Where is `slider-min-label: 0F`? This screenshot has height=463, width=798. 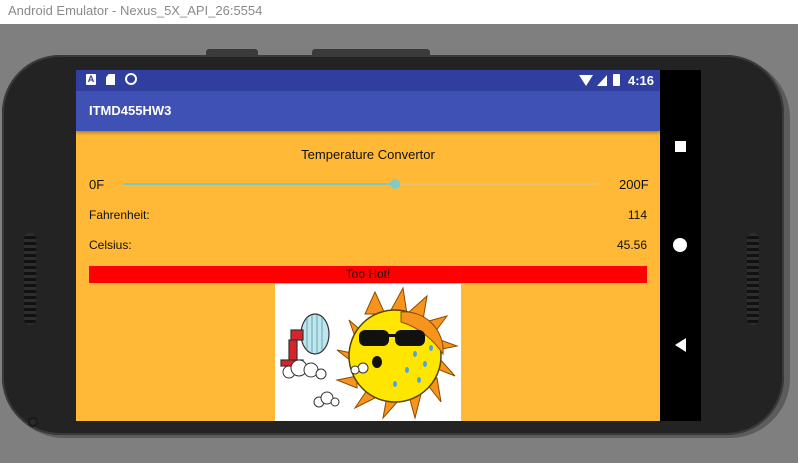 slider-min-label: 0F is located at coordinates (97, 184).